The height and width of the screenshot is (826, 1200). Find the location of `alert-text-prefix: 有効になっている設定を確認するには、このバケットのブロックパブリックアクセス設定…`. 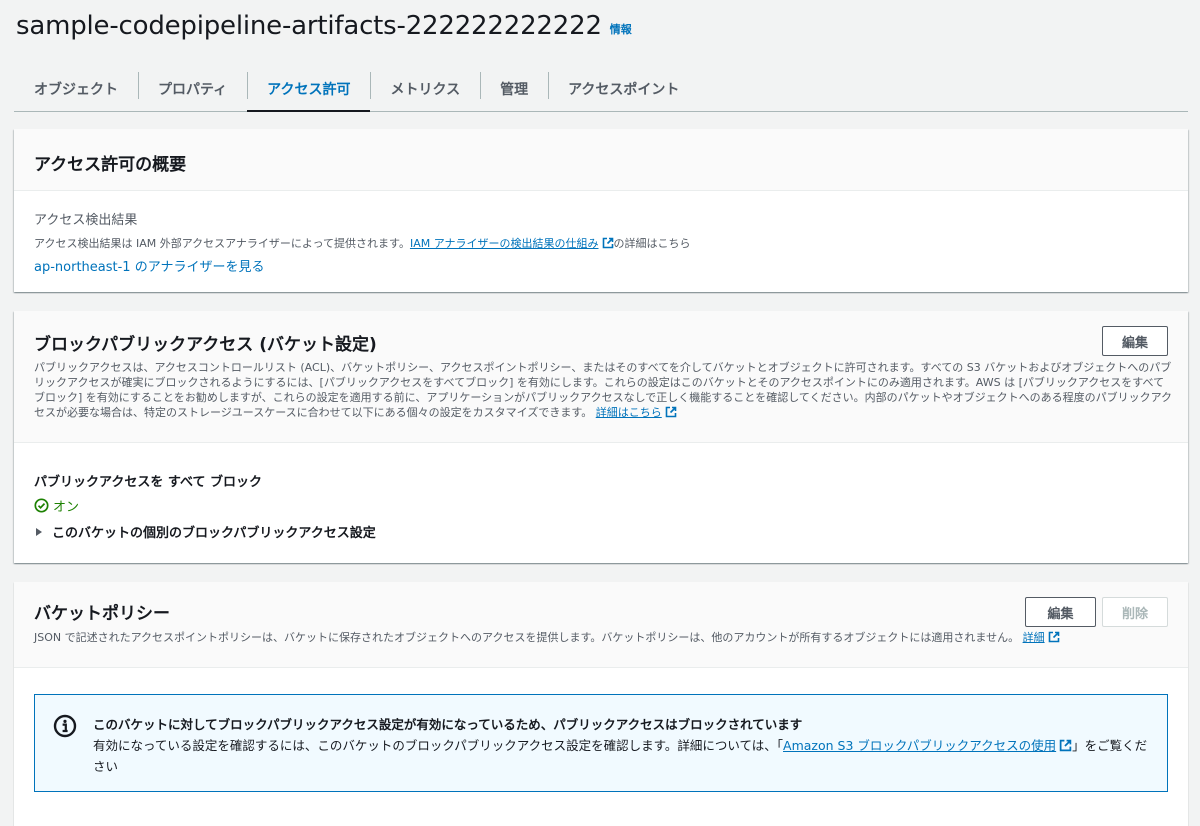

alert-text-prefix: 有効になっている設定を確認するには、このバケットのブロックパブリックアクセス設定… is located at coordinates (438, 745).